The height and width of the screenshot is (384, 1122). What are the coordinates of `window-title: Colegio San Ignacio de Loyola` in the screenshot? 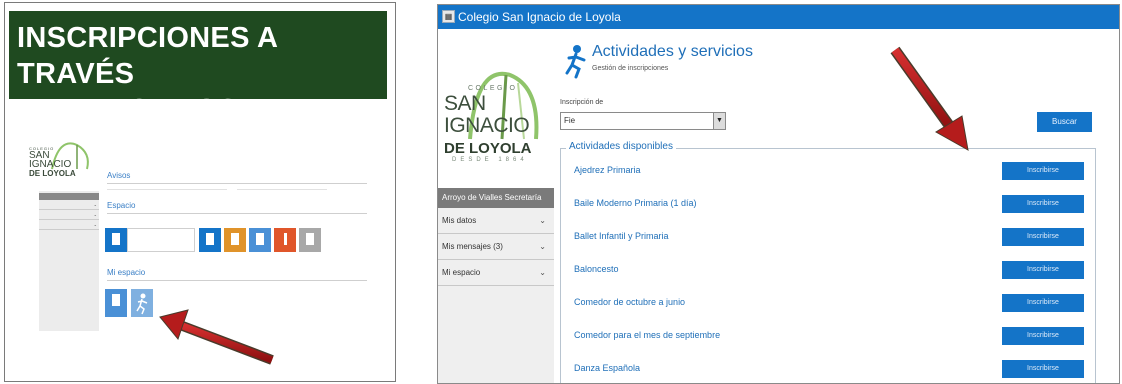 It's located at (539, 17).